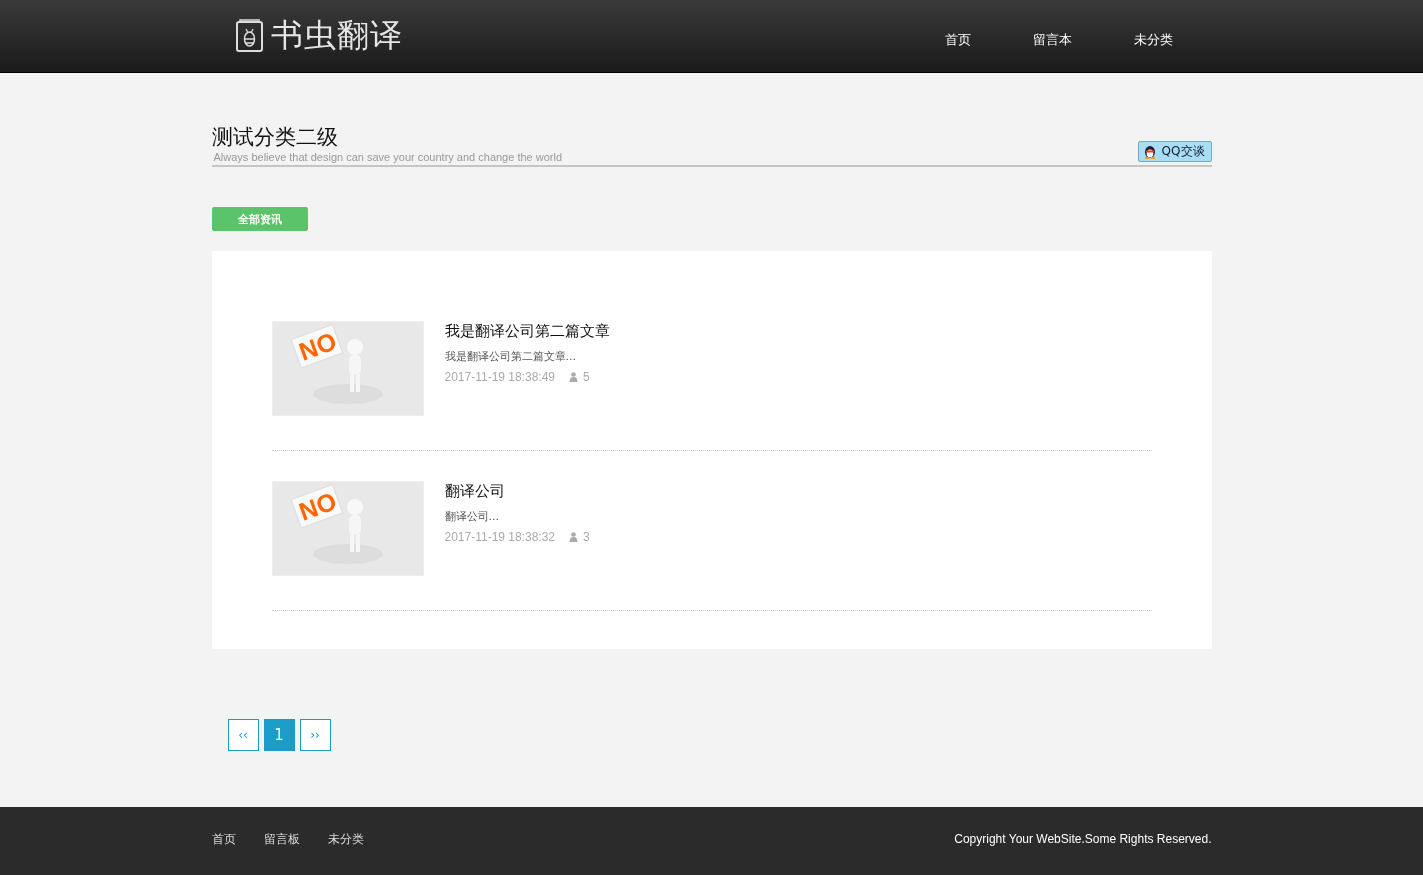 This screenshot has height=875, width=1423. I want to click on book-icon, so click(249, 36).